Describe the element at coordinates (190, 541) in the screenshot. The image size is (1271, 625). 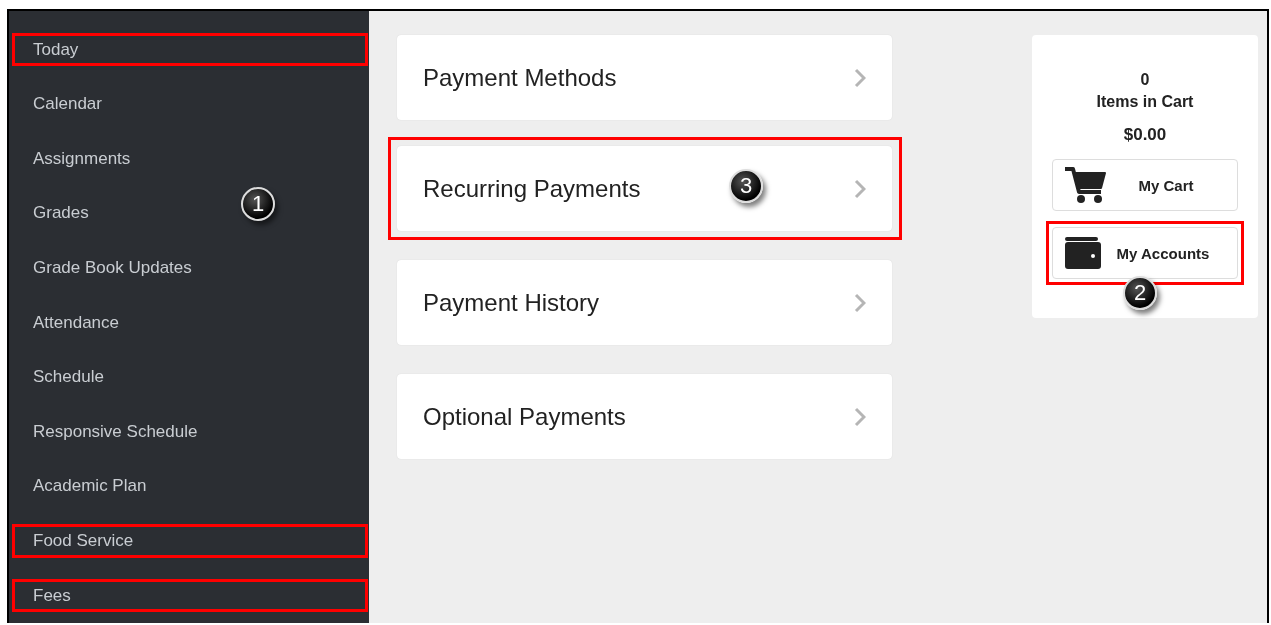
I see `sidebar-item: Food Service` at that location.